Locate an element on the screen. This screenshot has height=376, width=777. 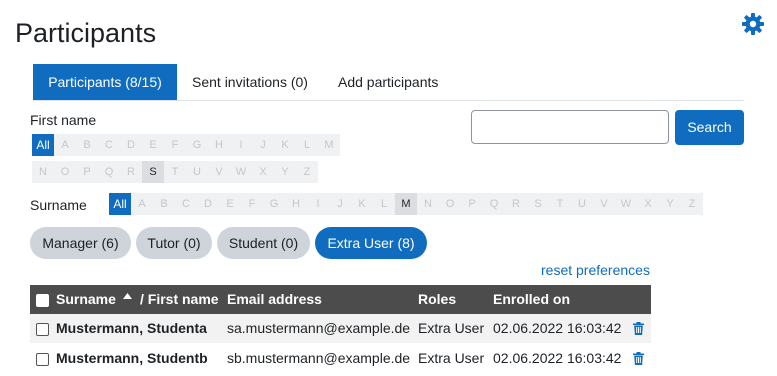
surname-letter: N is located at coordinates (428, 204).